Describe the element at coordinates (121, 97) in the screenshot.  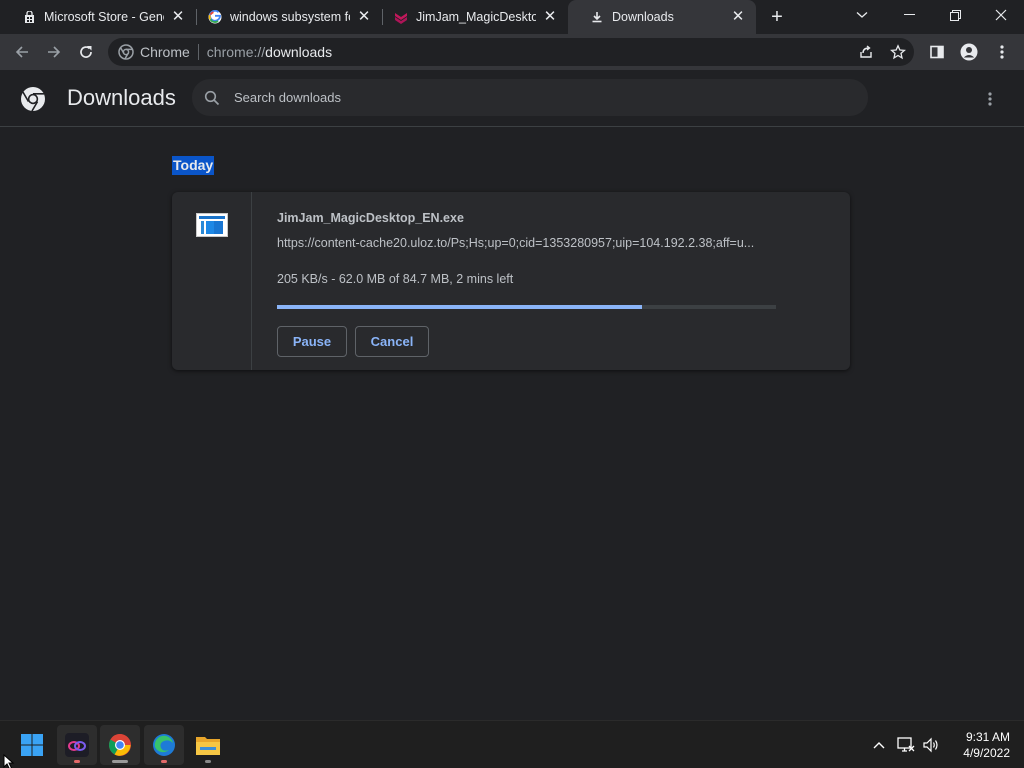
I see `page-title: Downloads` at that location.